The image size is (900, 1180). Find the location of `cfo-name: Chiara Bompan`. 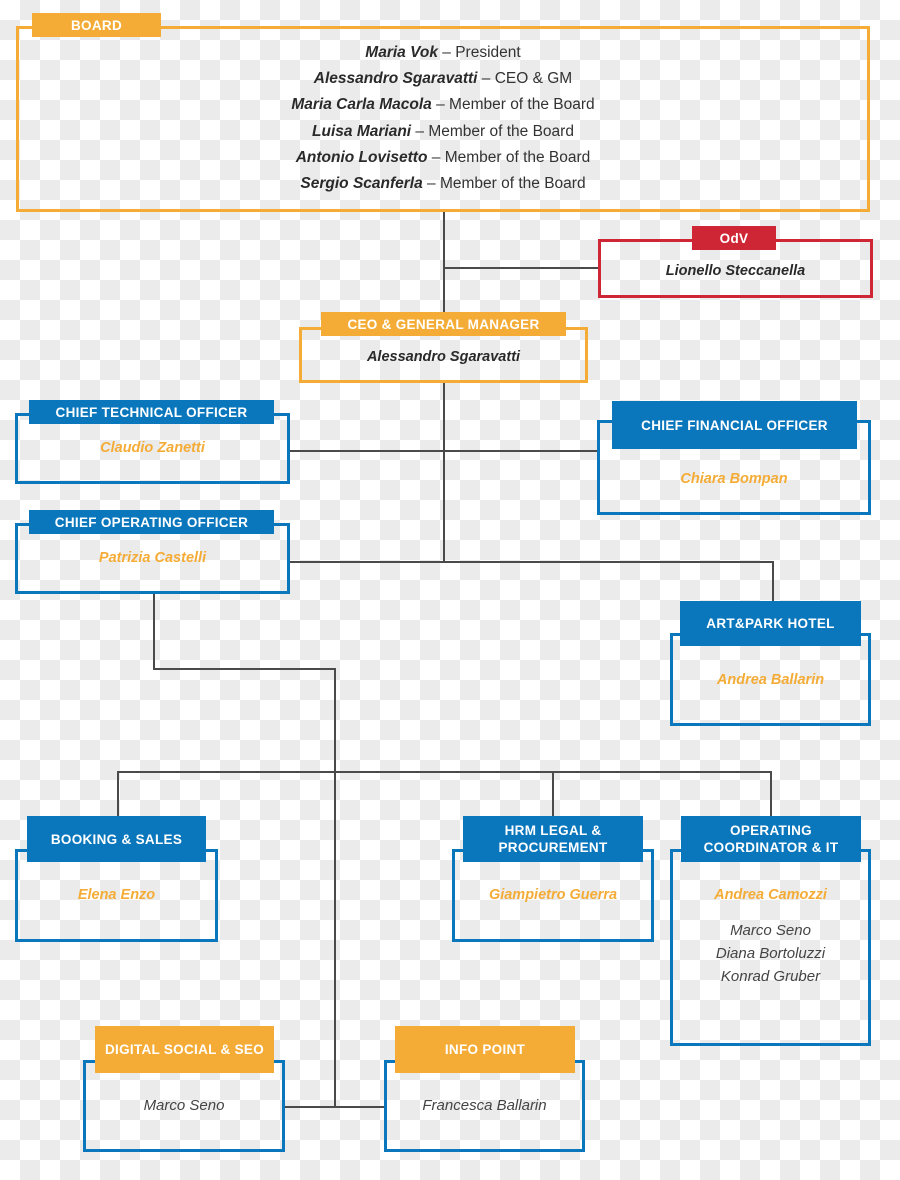

cfo-name: Chiara Bompan is located at coordinates (734, 479).